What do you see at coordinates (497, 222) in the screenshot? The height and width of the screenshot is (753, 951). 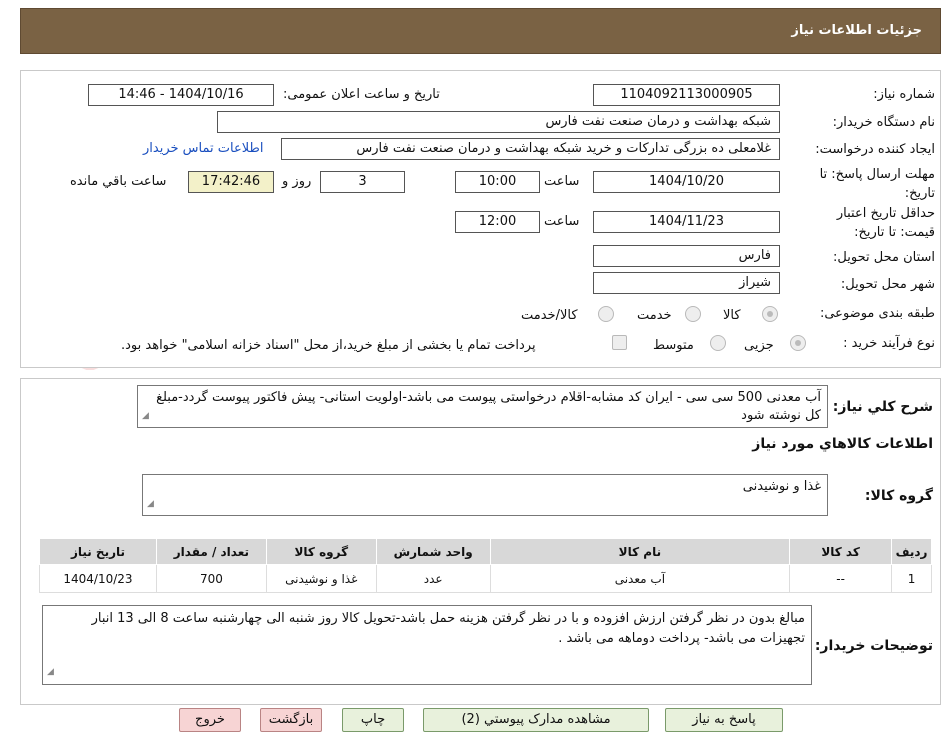 I see `validity-time-field: 12:00` at bounding box center [497, 222].